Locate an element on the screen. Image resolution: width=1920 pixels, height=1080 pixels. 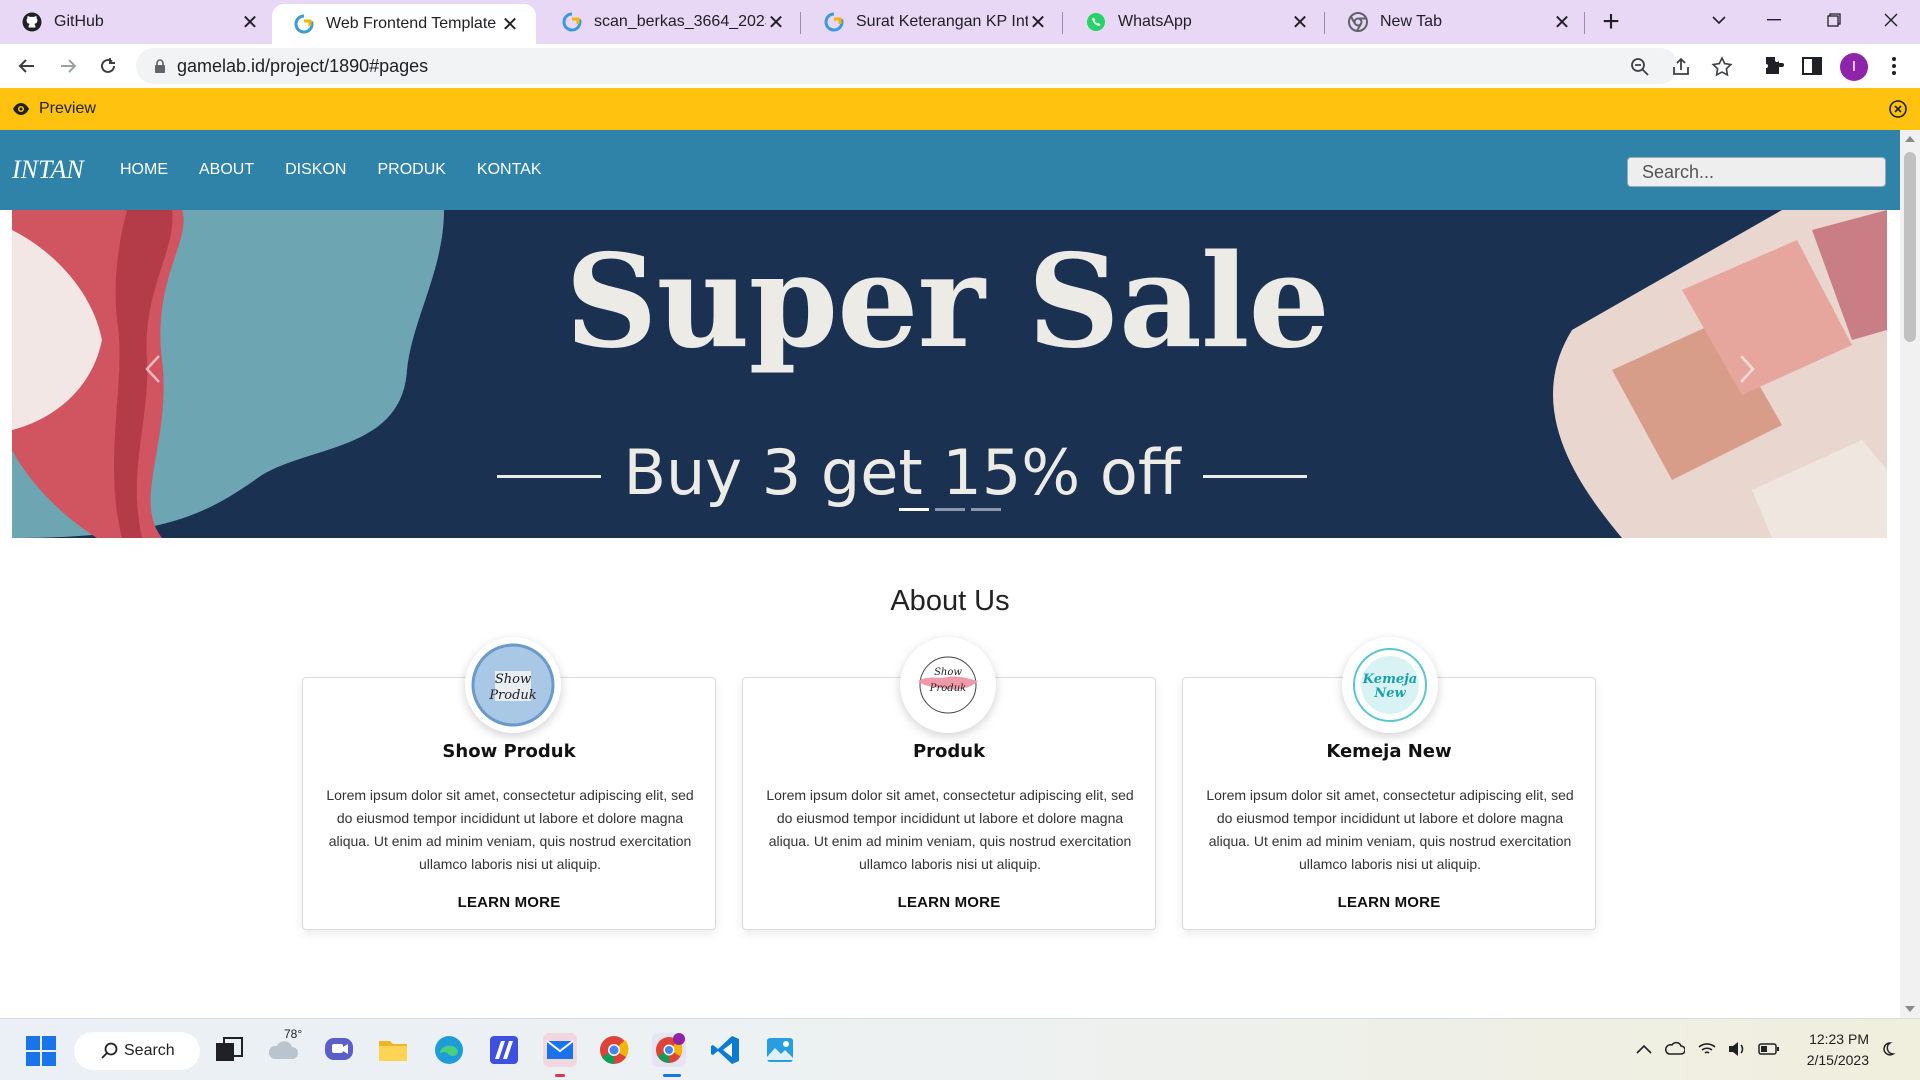
card-title: Show Produk is located at coordinates (509, 751).